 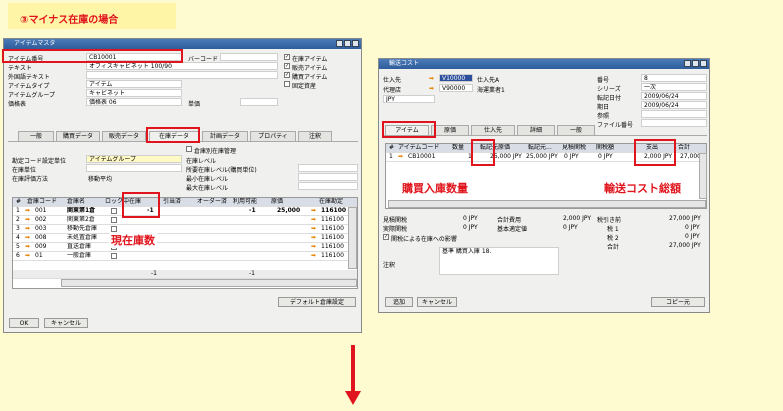 I want to click on foreign-text-field, so click(x=182, y=75).